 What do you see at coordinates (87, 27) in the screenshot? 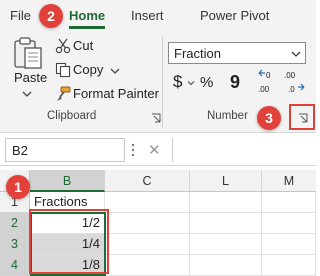
I see `active-tab-indicator` at bounding box center [87, 27].